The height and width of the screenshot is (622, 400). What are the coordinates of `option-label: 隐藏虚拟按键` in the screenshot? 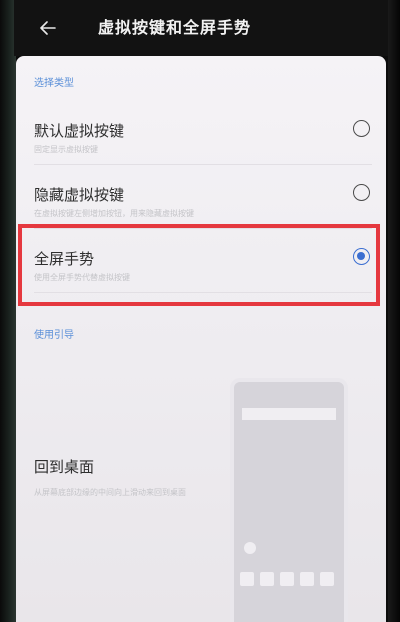 It's located at (79, 195).